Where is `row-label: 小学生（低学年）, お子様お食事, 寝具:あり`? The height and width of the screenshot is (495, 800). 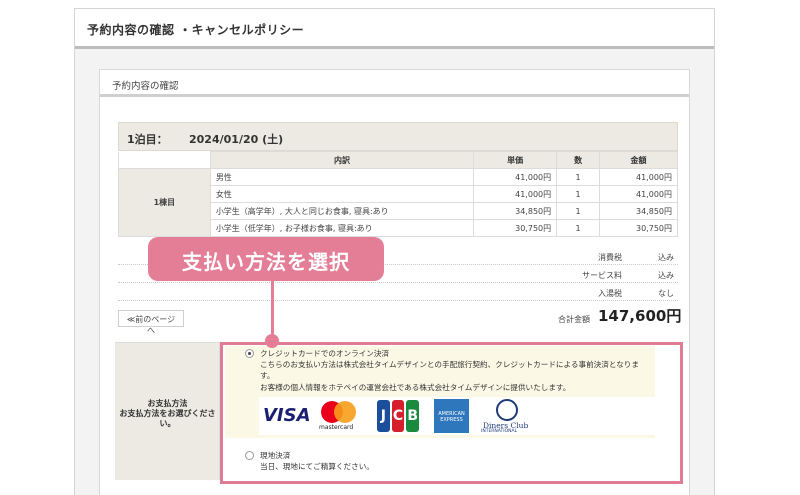 row-label: 小学生（低学年）, お子様お食事, 寝具:あり is located at coordinates (342, 228).